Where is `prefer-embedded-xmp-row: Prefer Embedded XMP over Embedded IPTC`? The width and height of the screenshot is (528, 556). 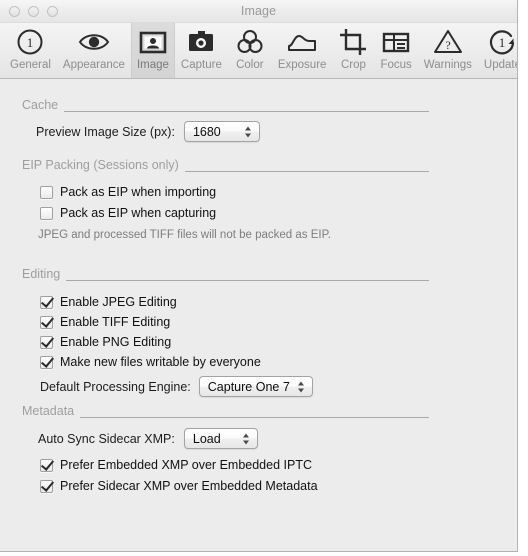
prefer-embedded-xmp-row: Prefer Embedded XMP over Embedded IPTC is located at coordinates (176, 465).